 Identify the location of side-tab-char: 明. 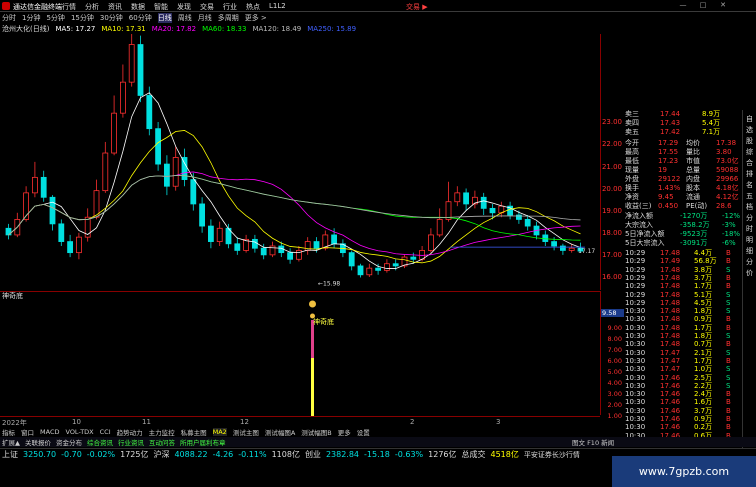
(749, 240).